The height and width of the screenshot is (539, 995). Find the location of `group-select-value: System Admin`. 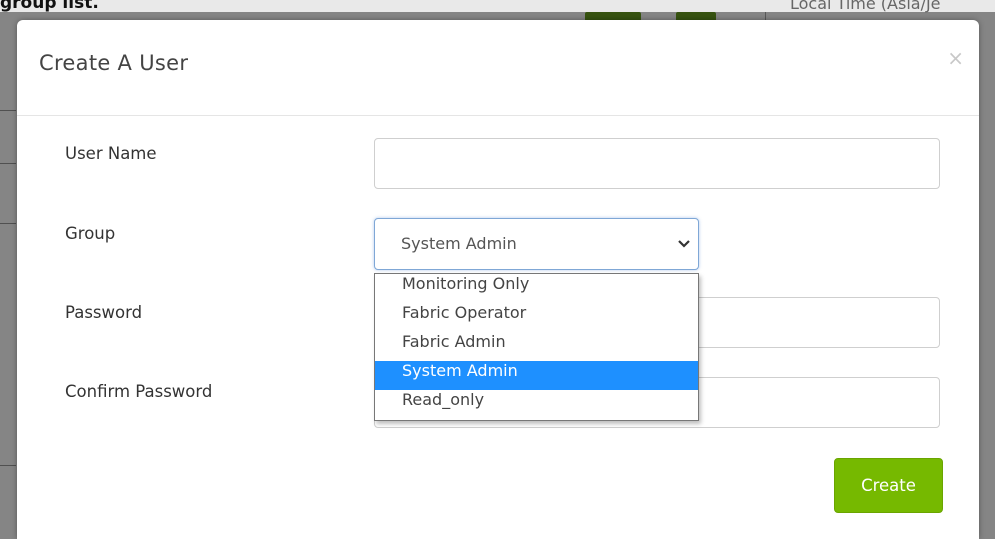

group-select-value: System Admin is located at coordinates (459, 243).